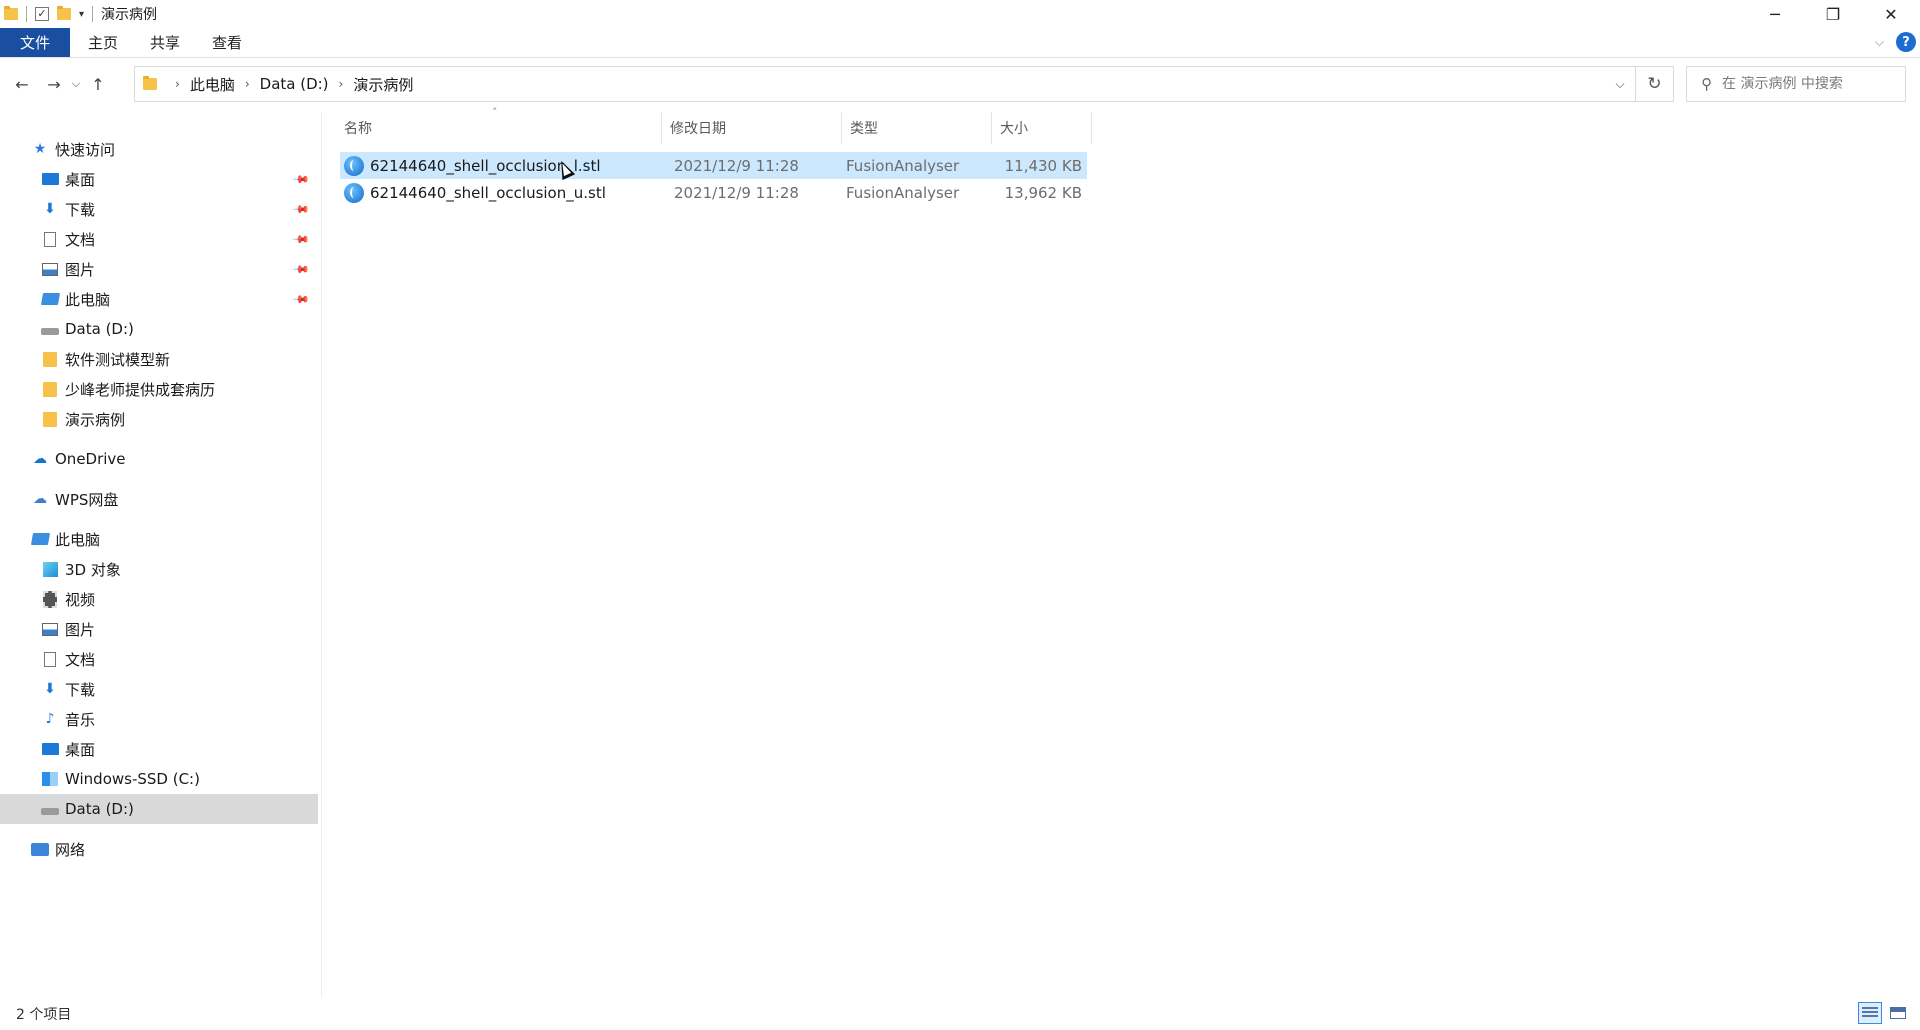  I want to click on large-icons-view-icon, so click(1898, 1013).